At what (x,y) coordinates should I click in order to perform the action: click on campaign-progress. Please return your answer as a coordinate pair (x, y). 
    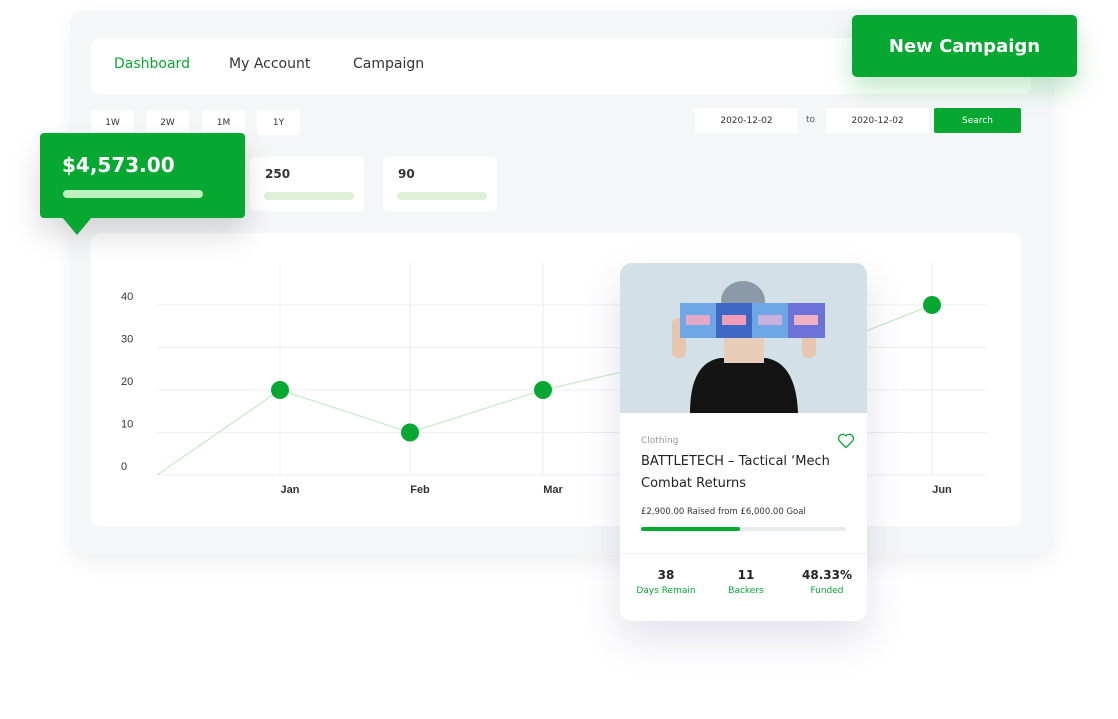
    Looking at the image, I should click on (743, 529).